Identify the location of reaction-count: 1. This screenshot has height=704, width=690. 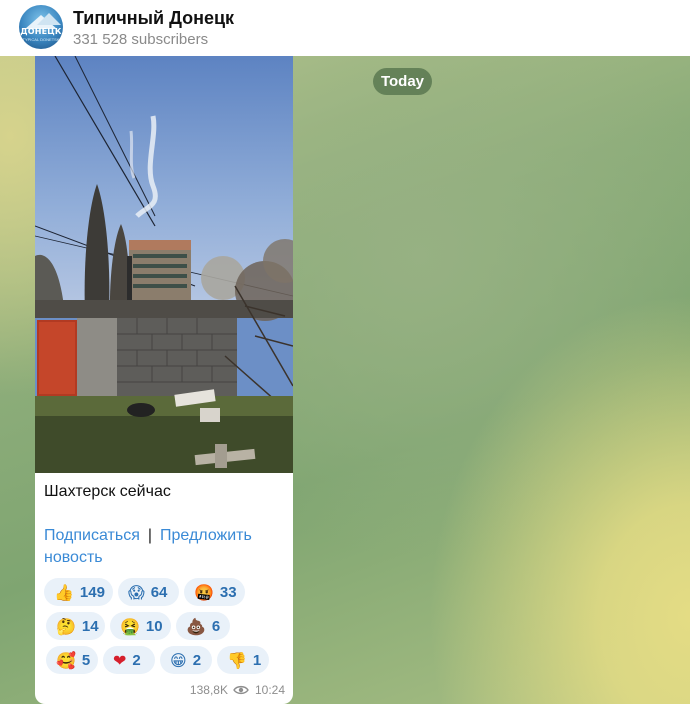
(257, 660).